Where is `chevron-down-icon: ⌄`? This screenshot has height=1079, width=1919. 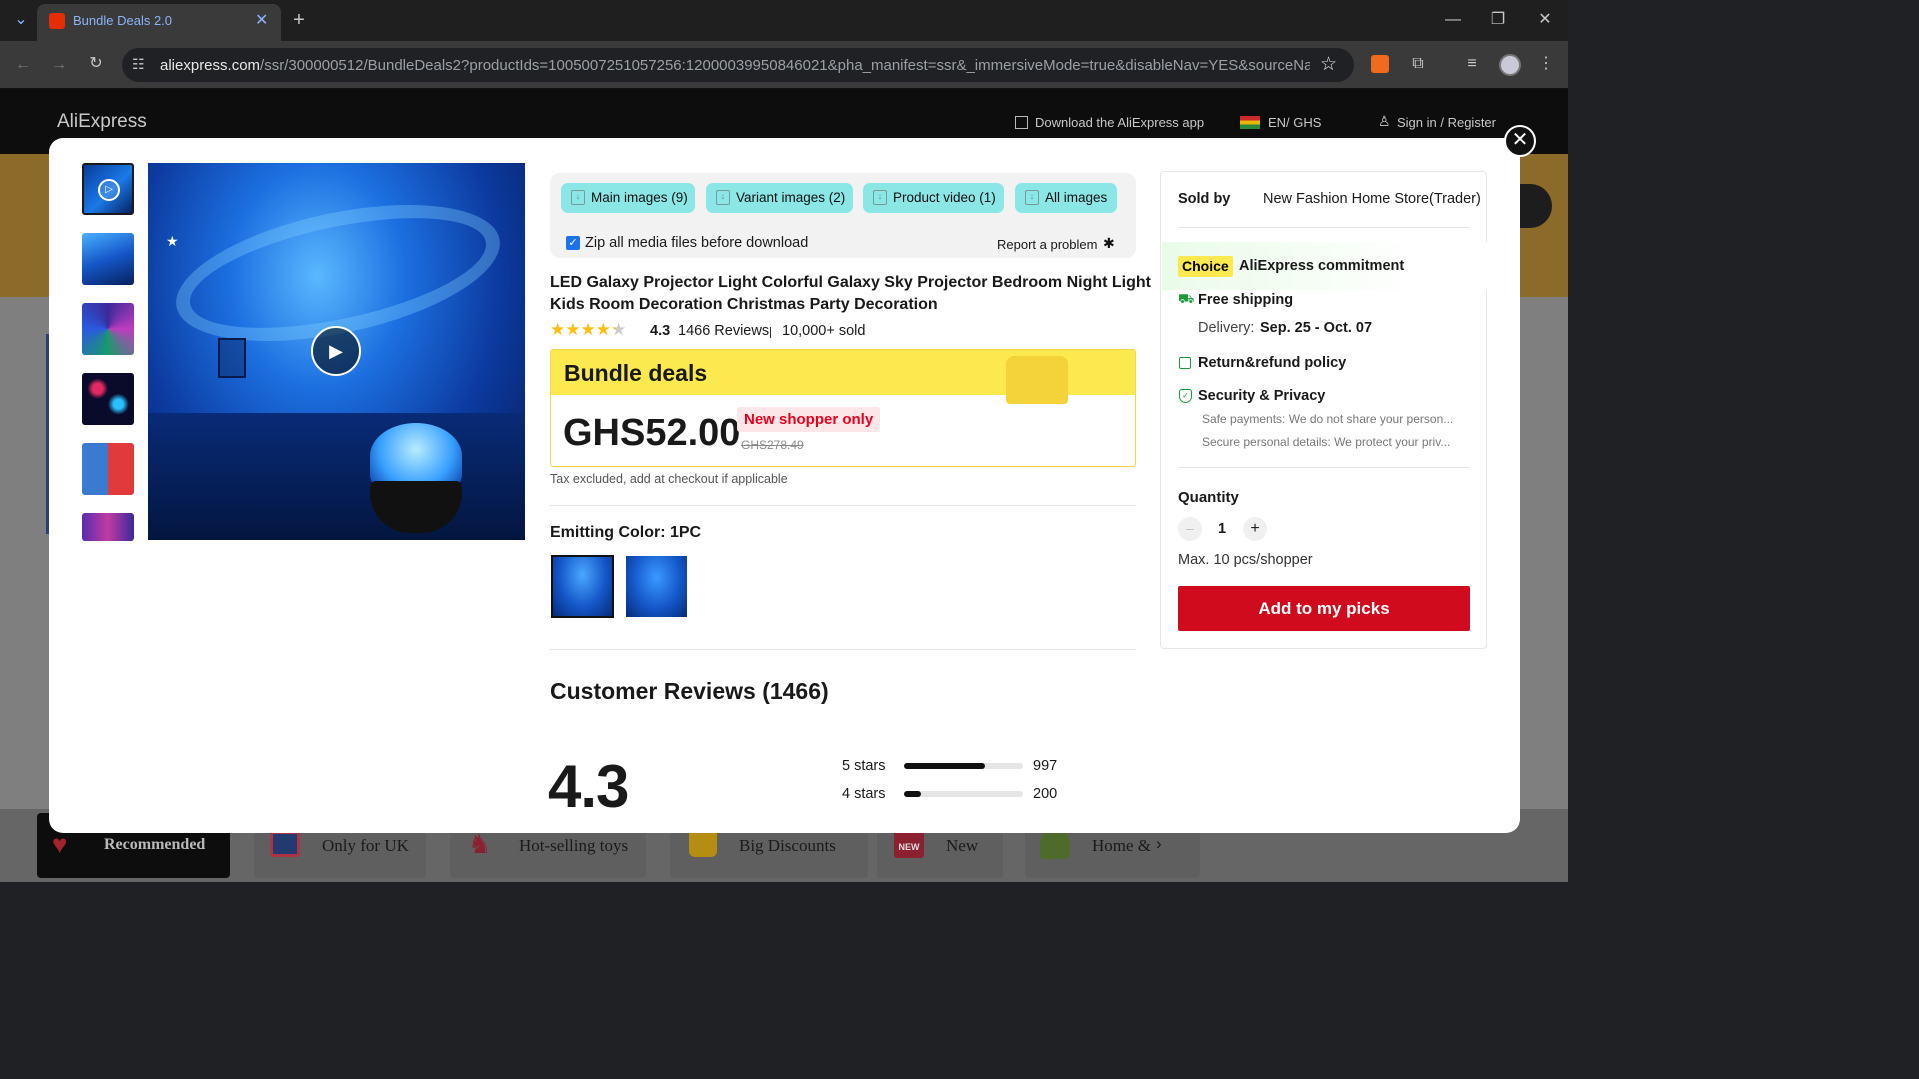
chevron-down-icon: ⌄ is located at coordinates (21, 20).